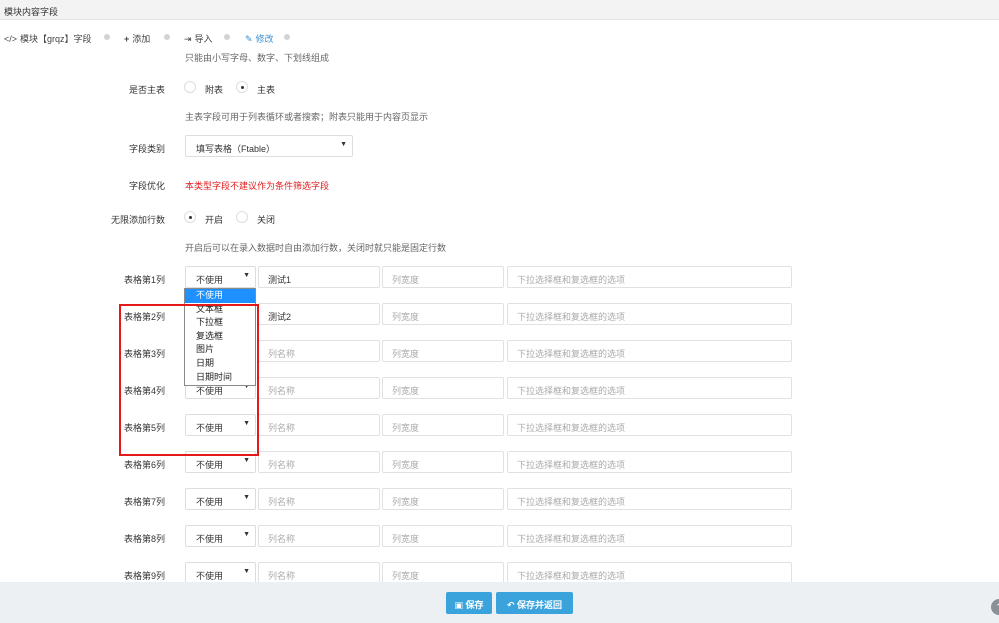 The image size is (999, 623). I want to click on save-return-button: ↶ 保存并返回, so click(534, 603).